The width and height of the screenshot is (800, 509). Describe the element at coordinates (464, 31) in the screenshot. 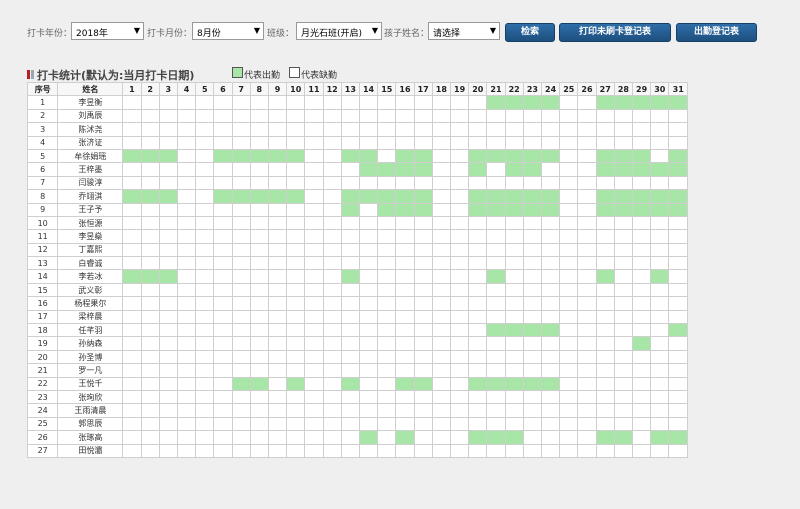

I see `child-select: 请选择 ▼` at that location.